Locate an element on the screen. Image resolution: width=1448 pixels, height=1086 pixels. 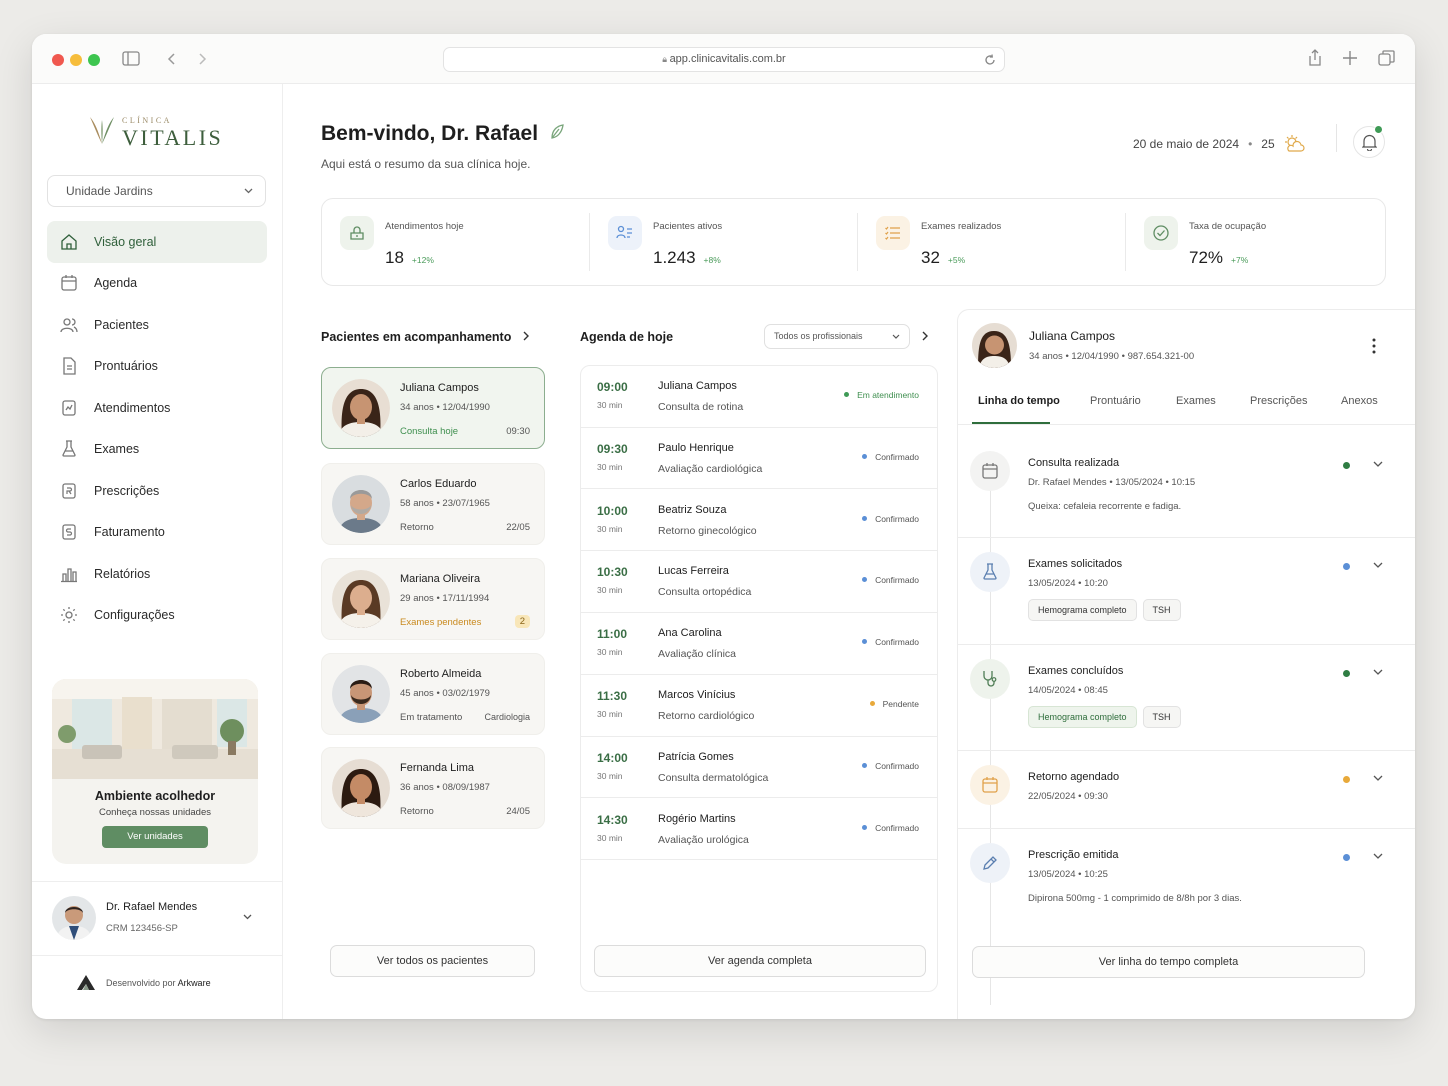
credit-brand: Arkware is located at coordinates (194, 983).